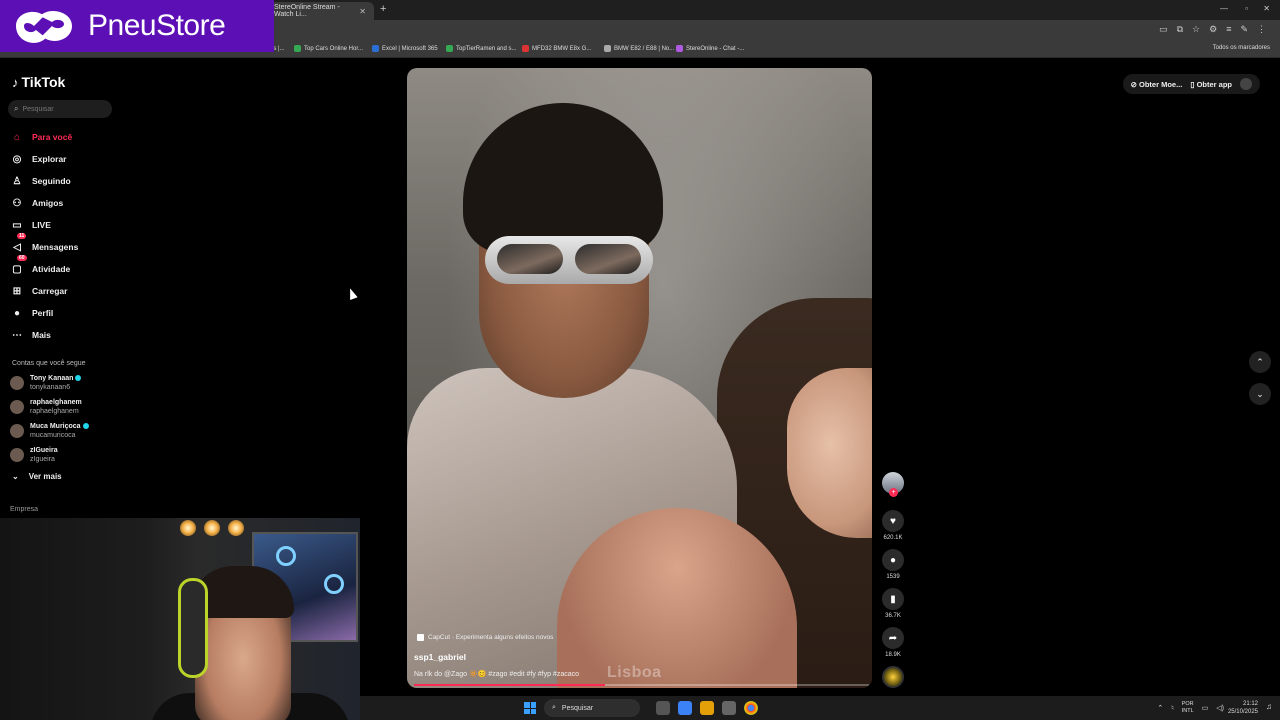 Image resolution: width=1280 pixels, height=720 pixels. What do you see at coordinates (54, 411) in the screenshot?
I see `account-handle: raphaelghanem` at bounding box center [54, 411].